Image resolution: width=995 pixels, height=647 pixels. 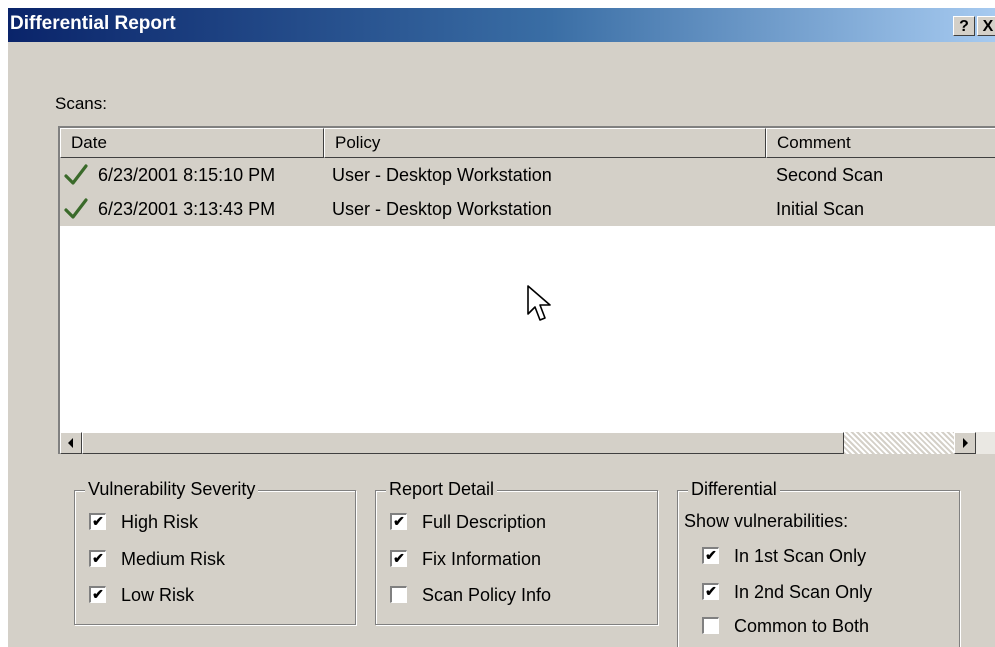 What do you see at coordinates (802, 626) in the screenshot?
I see `checkbox-label: Common to Both` at bounding box center [802, 626].